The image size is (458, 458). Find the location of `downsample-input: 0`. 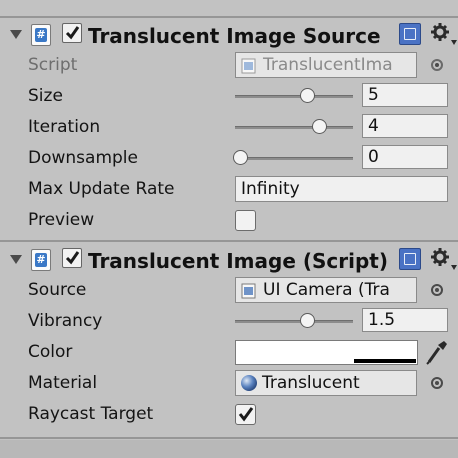

downsample-input: 0 is located at coordinates (405, 157).